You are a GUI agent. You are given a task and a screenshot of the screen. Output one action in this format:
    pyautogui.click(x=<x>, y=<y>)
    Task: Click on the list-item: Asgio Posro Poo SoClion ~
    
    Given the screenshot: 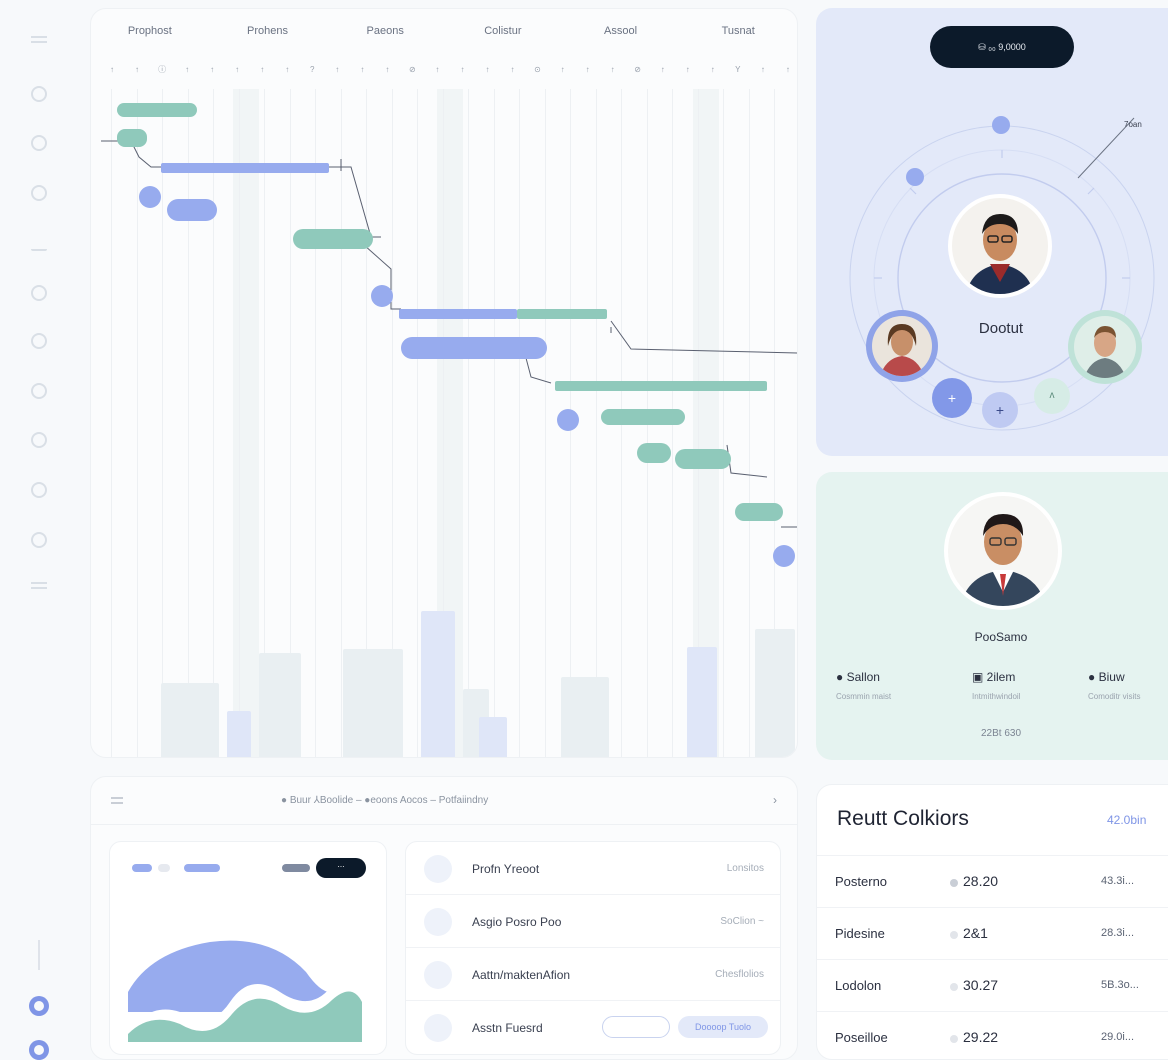 What is the action you would take?
    pyautogui.click(x=593, y=921)
    